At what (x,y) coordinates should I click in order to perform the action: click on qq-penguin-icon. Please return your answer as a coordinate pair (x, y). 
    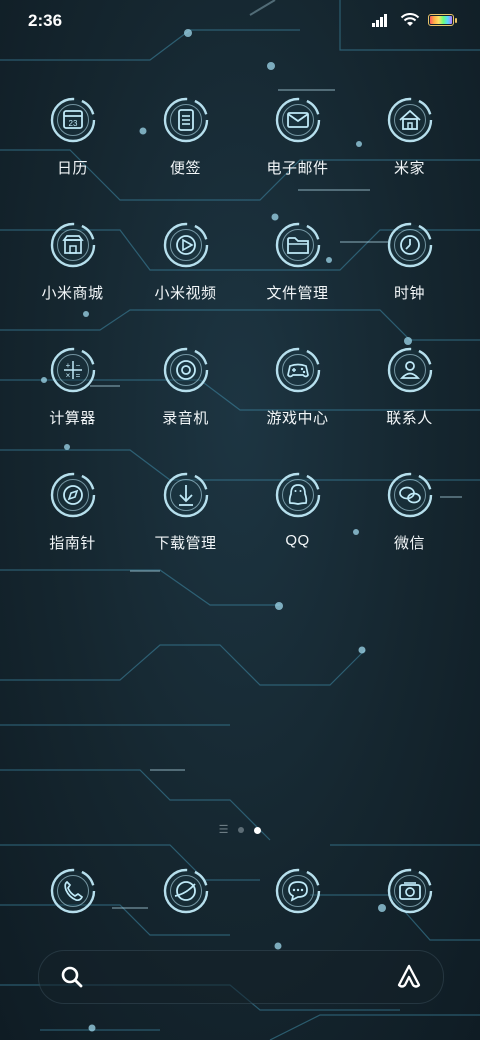
    Looking at the image, I should click on (297, 495).